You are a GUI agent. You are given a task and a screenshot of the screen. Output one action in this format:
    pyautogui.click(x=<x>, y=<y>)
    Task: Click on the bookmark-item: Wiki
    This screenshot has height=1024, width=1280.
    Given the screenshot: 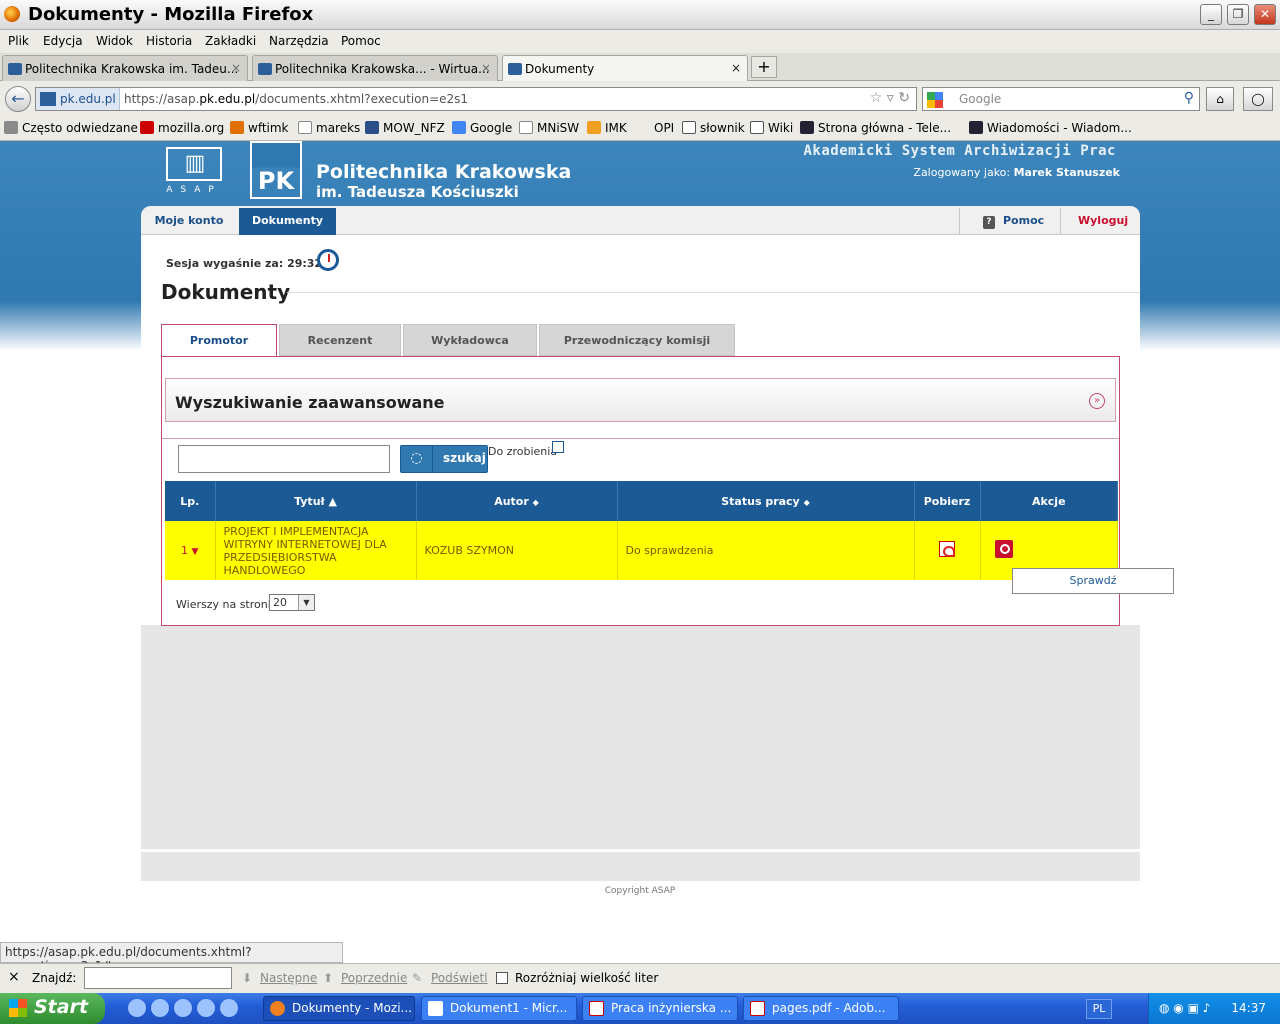 What is the action you would take?
    pyautogui.click(x=771, y=128)
    